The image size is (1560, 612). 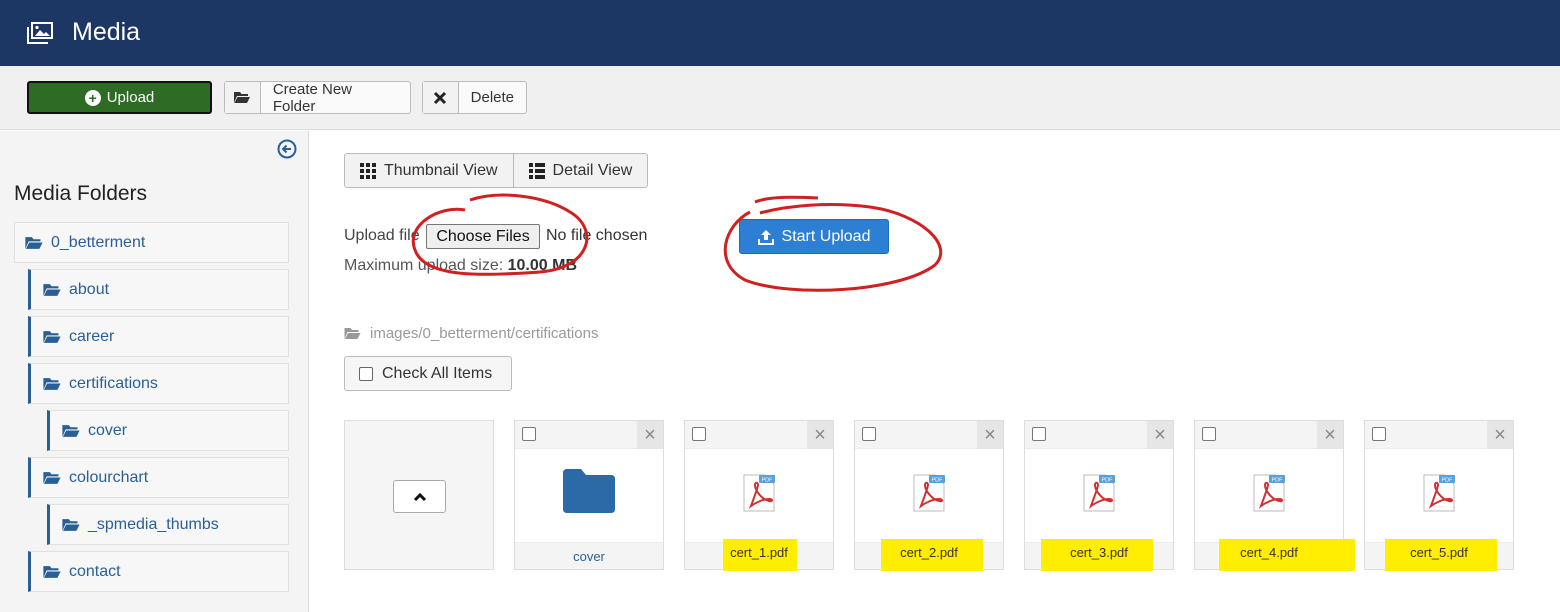 I want to click on breadcrumb-path: images/0_betterment/certifications, so click(x=471, y=333).